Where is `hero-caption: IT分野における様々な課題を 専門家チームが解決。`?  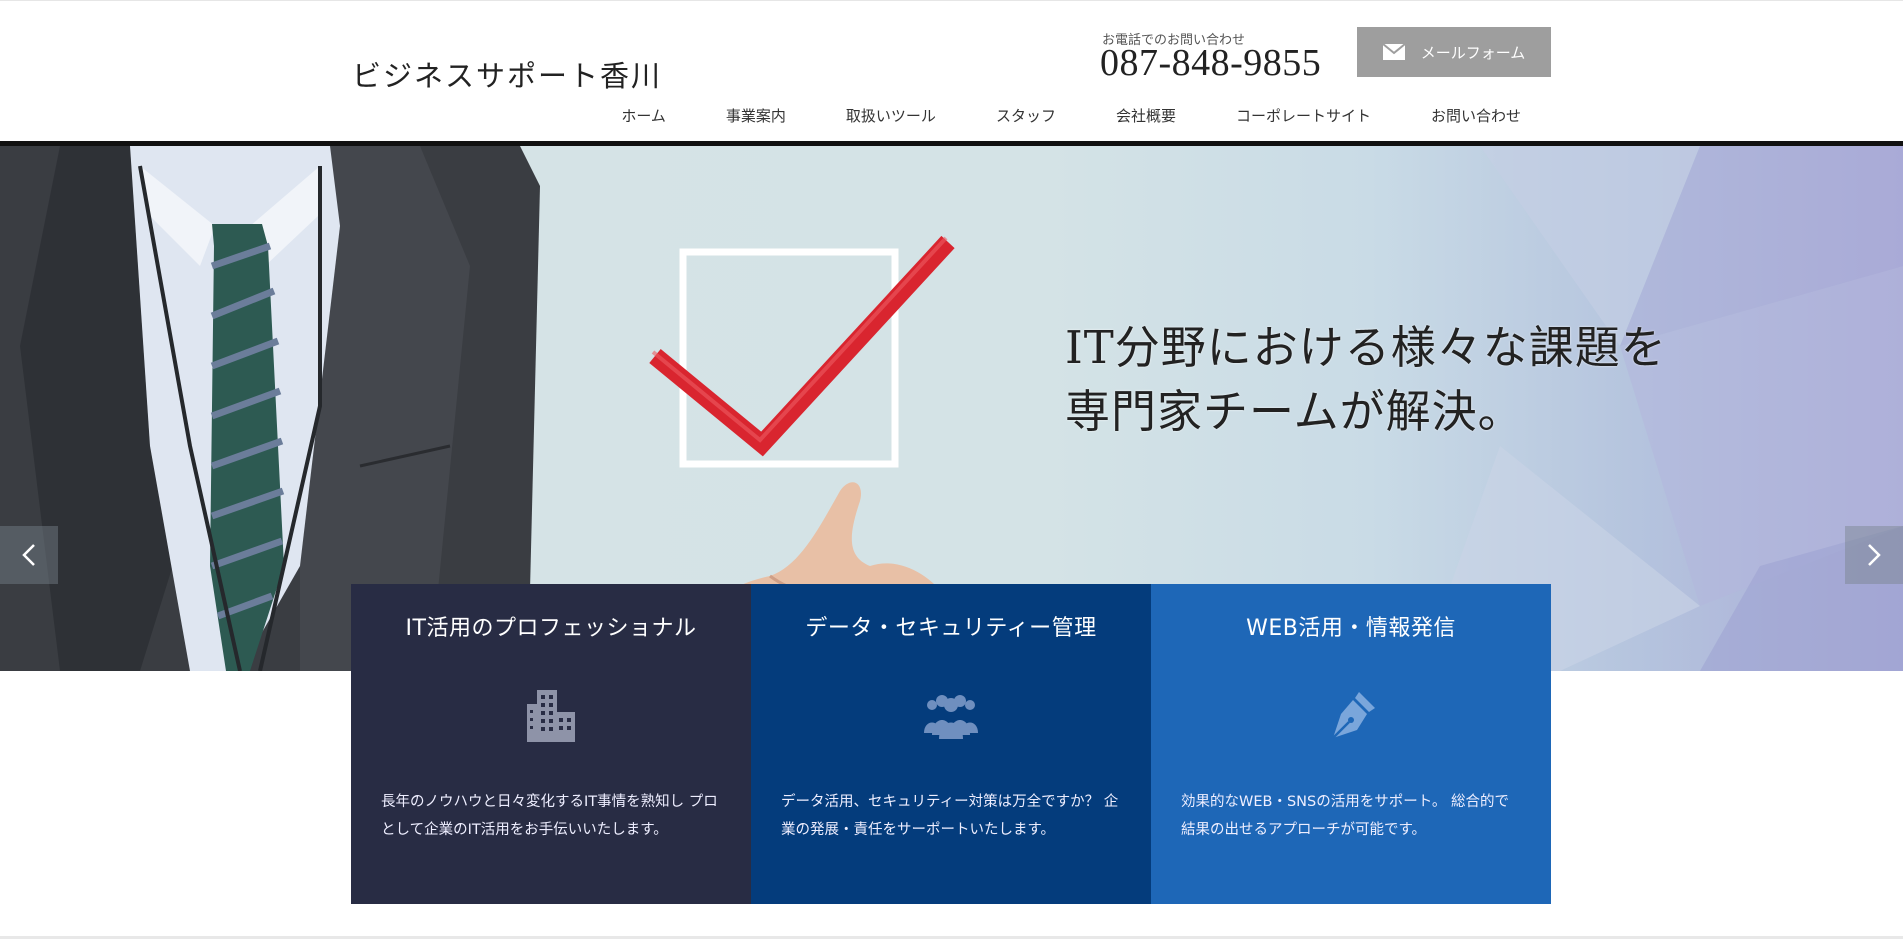
hero-caption: IT分野における様々な課題を 専門家チームが解決。 is located at coordinates (1366, 380).